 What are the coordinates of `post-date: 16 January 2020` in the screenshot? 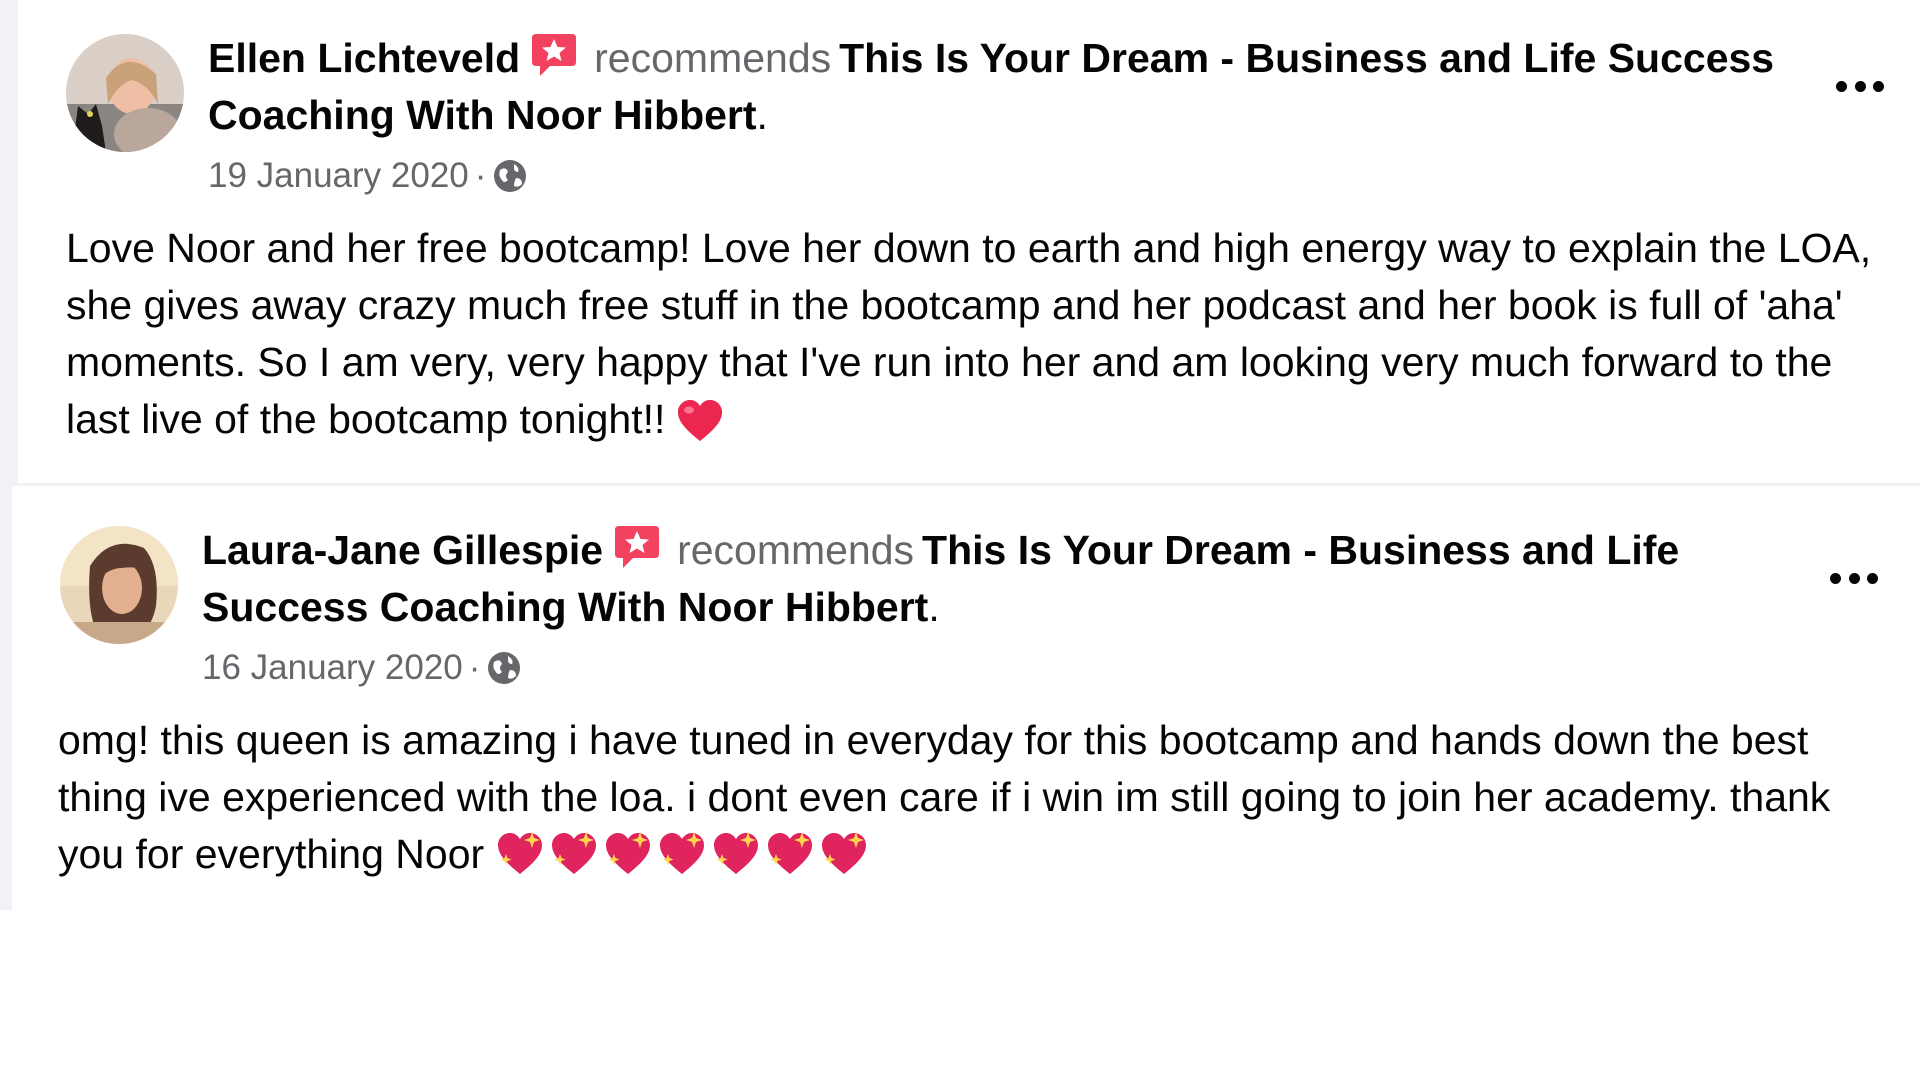 It's located at (332, 668).